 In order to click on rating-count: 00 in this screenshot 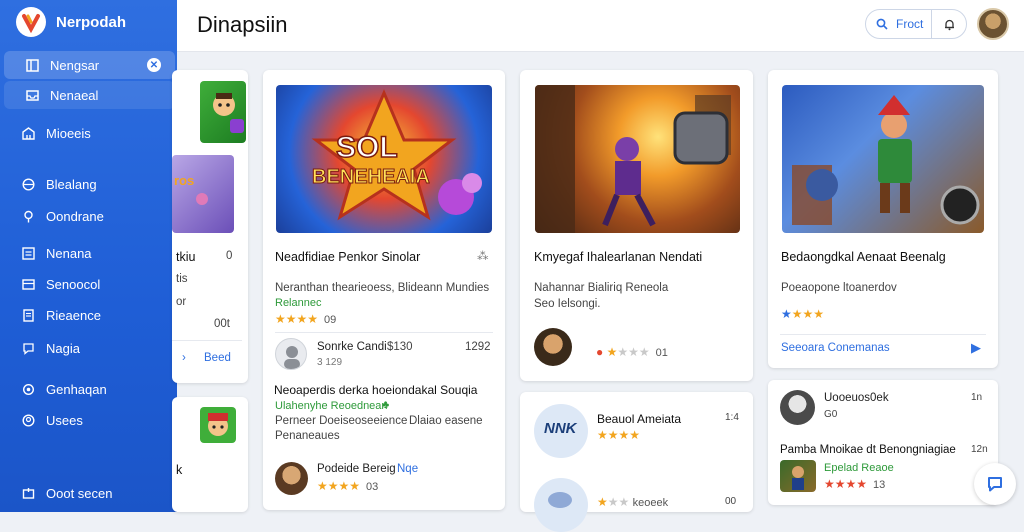, I will do `click(731, 501)`.